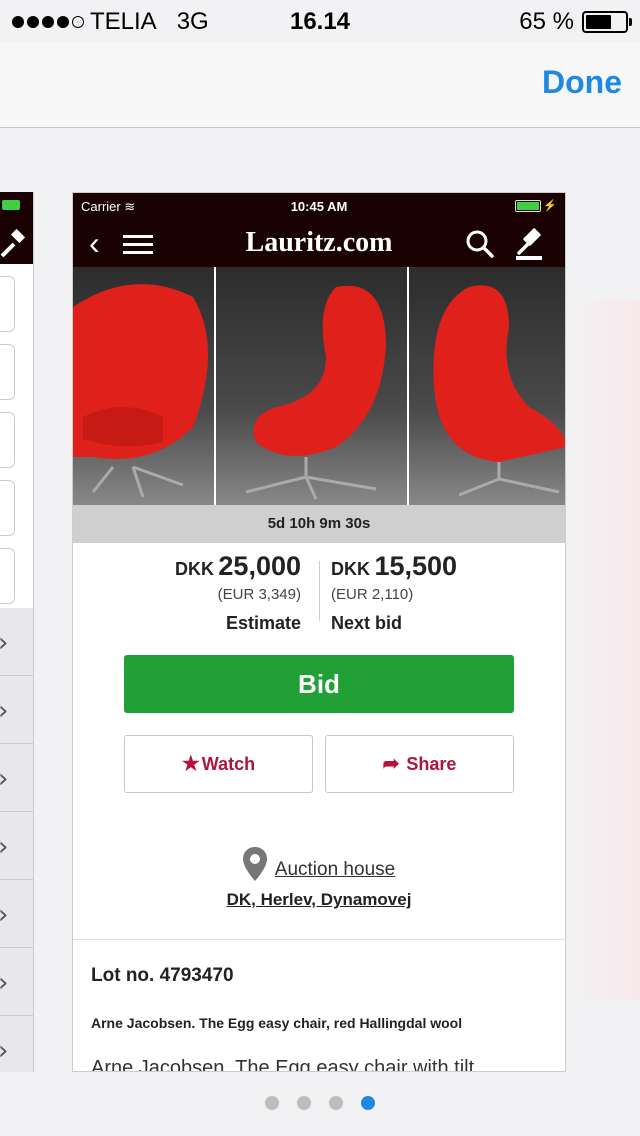 The height and width of the screenshot is (1136, 640). What do you see at coordinates (582, 82) in the screenshot?
I see `done-button: Done` at bounding box center [582, 82].